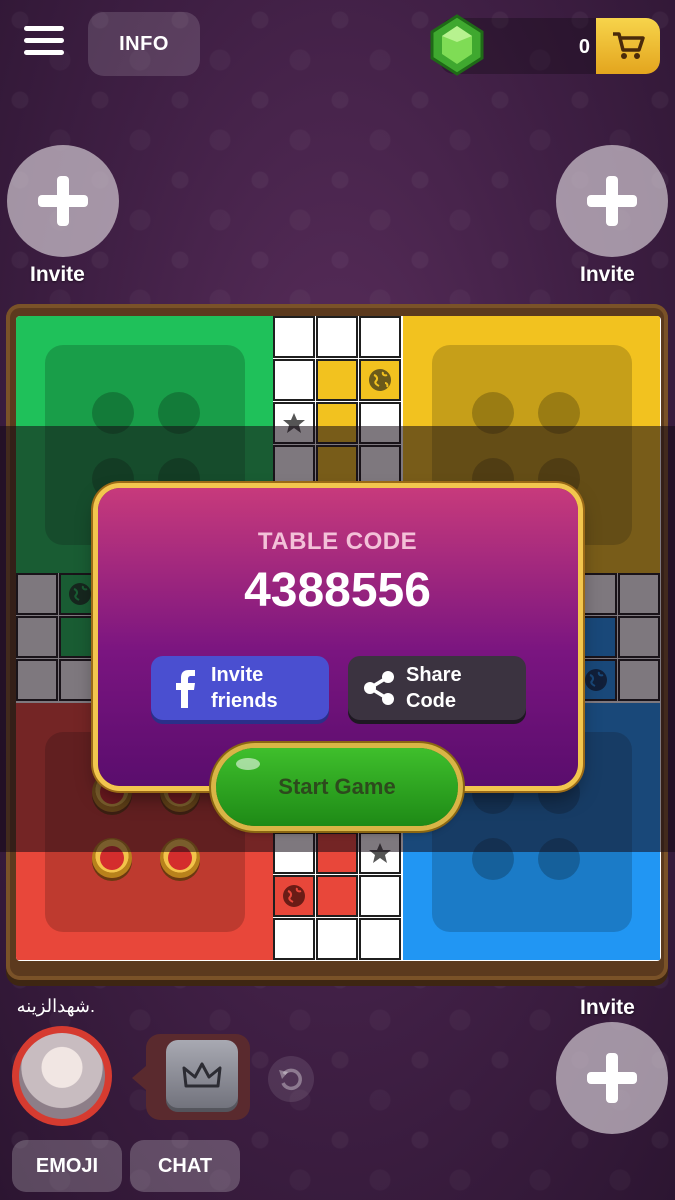  I want to click on invite-button-top-left, so click(63, 201).